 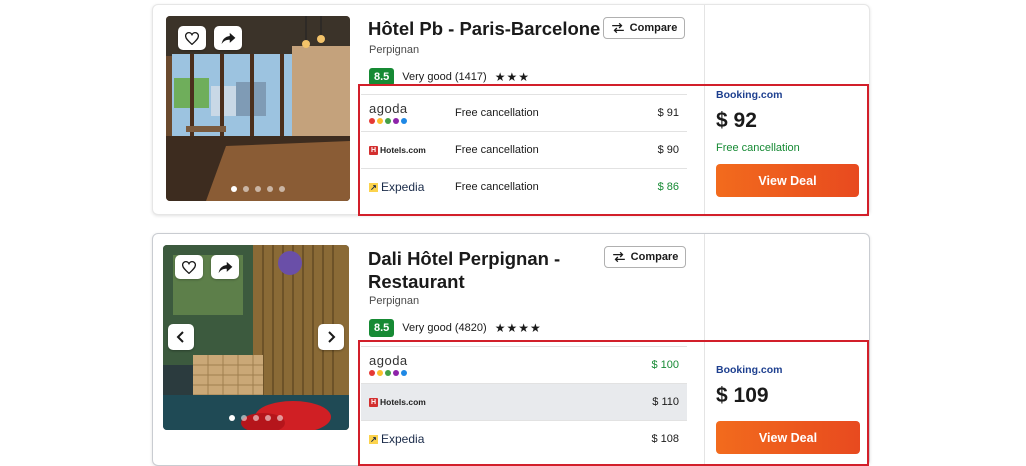 I want to click on offer-row-hotels: H Hotels.com Free cancellation $ 90, so click(x=524, y=149).